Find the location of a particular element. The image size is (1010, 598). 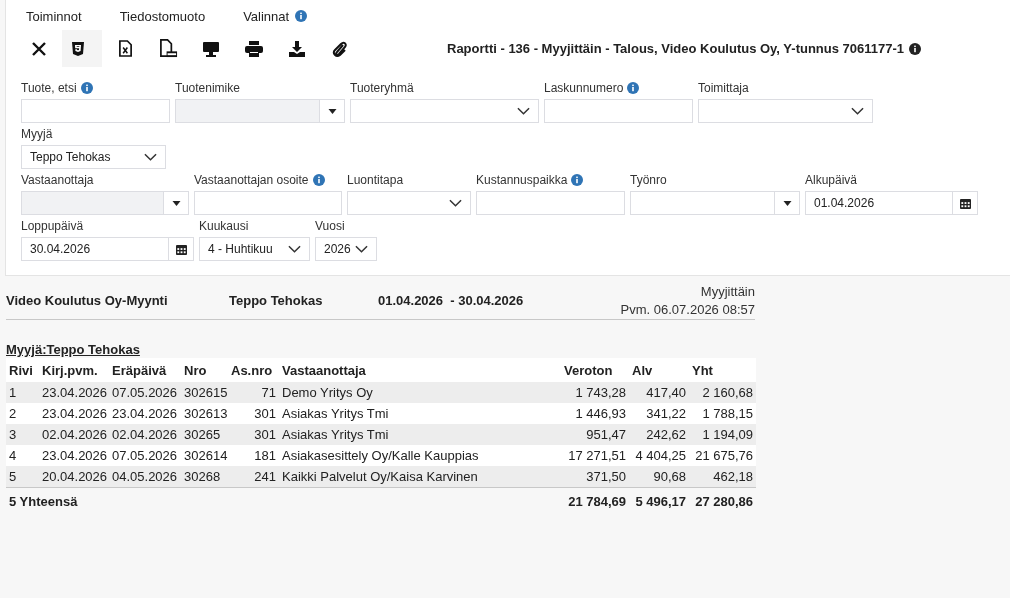

field-label: Työnro is located at coordinates (648, 180).